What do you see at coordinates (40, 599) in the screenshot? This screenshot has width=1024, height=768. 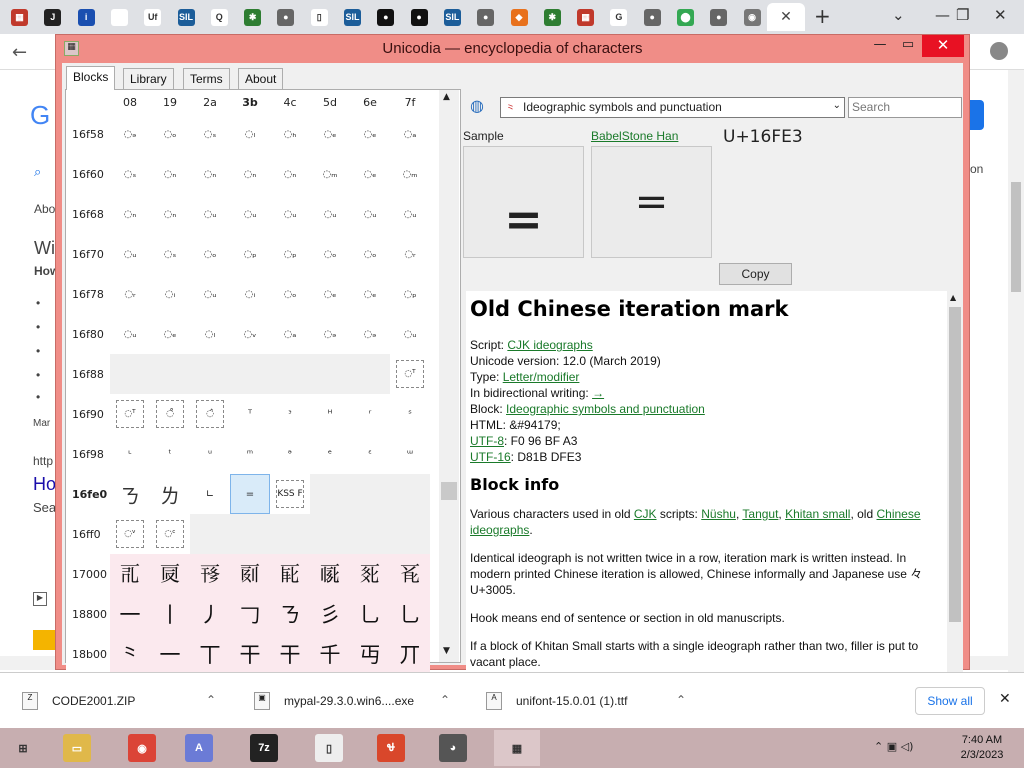 I see `play-icon: ▶` at bounding box center [40, 599].